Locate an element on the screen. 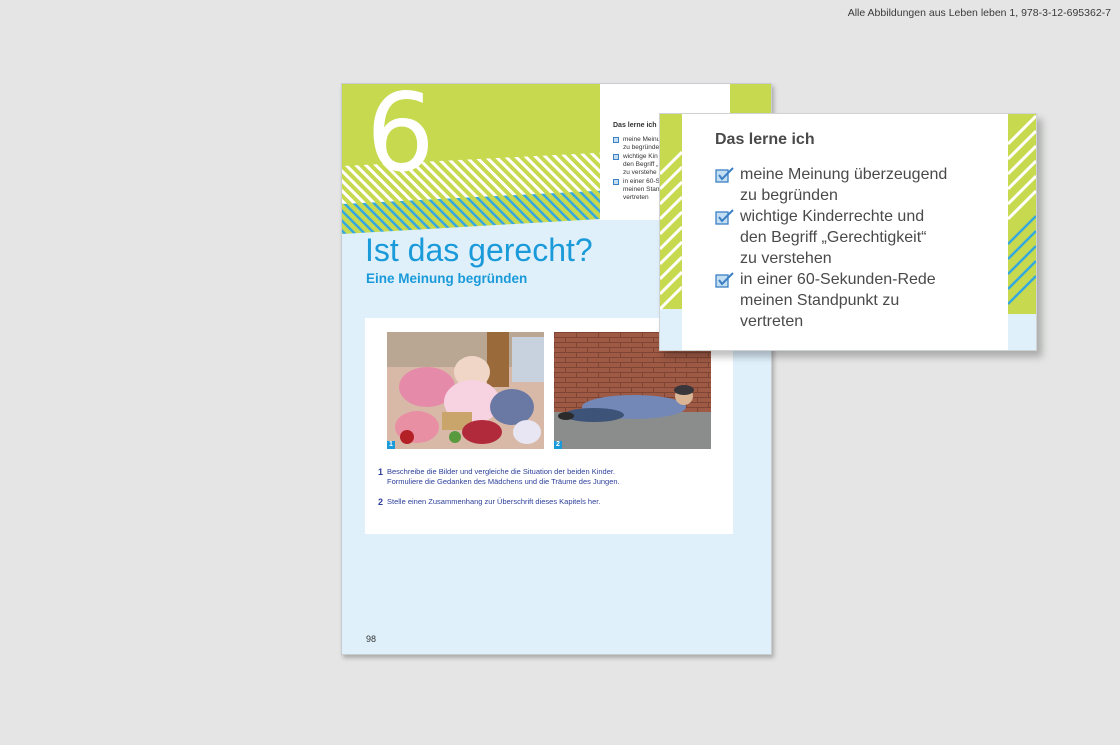 The image size is (1120, 745). task-number: 2 is located at coordinates (381, 502).